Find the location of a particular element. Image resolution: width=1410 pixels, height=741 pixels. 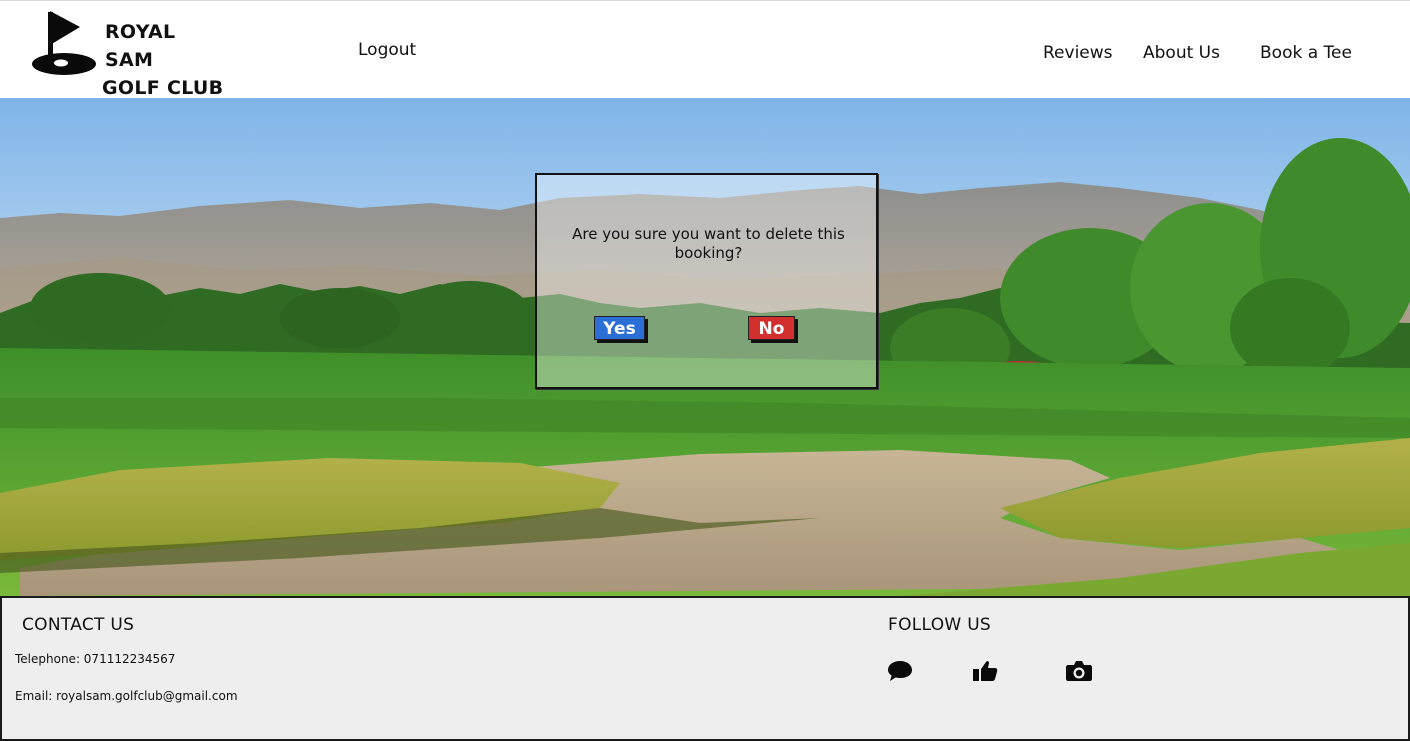

contact-heading: CONTACT US is located at coordinates (78, 625).